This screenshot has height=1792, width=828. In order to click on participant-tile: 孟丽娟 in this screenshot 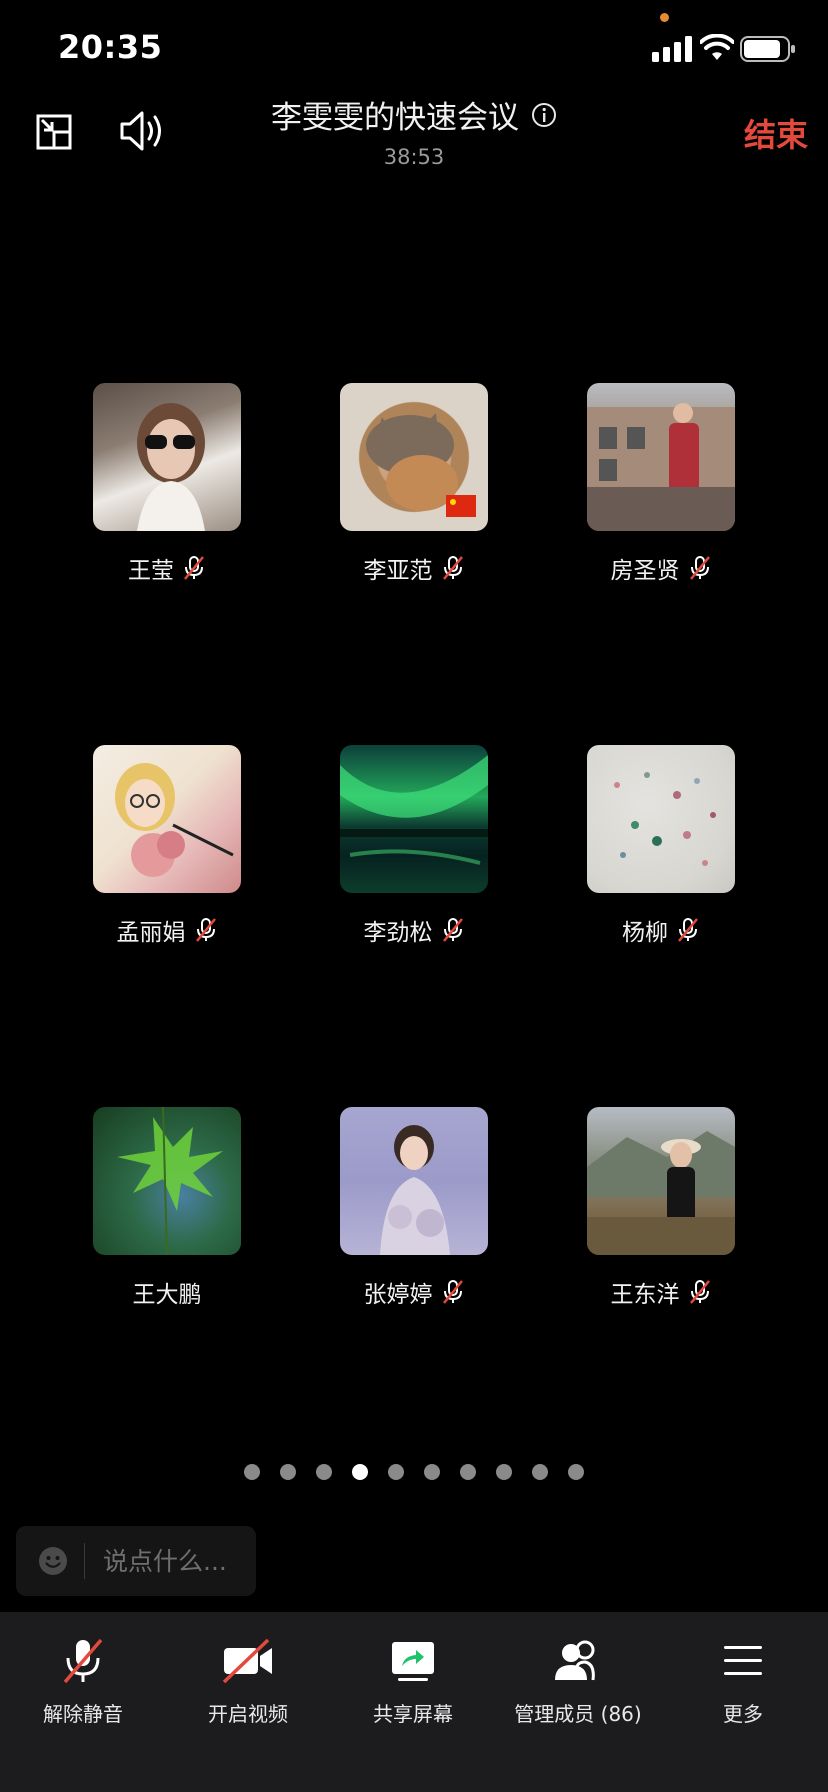, I will do `click(167, 865)`.